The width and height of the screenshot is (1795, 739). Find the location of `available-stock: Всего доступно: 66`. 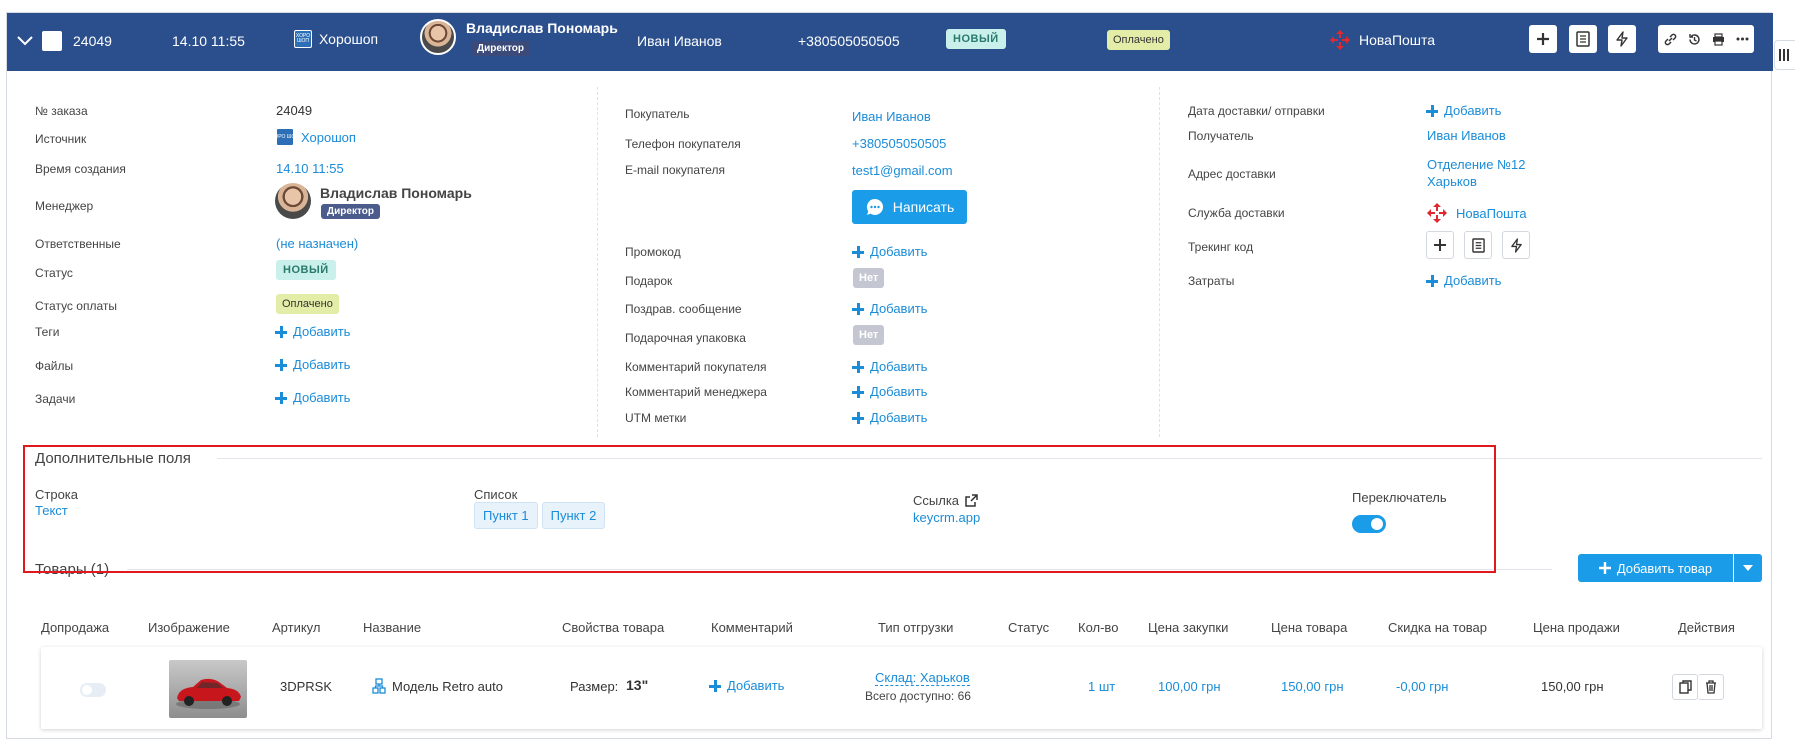

available-stock: Всего доступно: 66 is located at coordinates (918, 696).